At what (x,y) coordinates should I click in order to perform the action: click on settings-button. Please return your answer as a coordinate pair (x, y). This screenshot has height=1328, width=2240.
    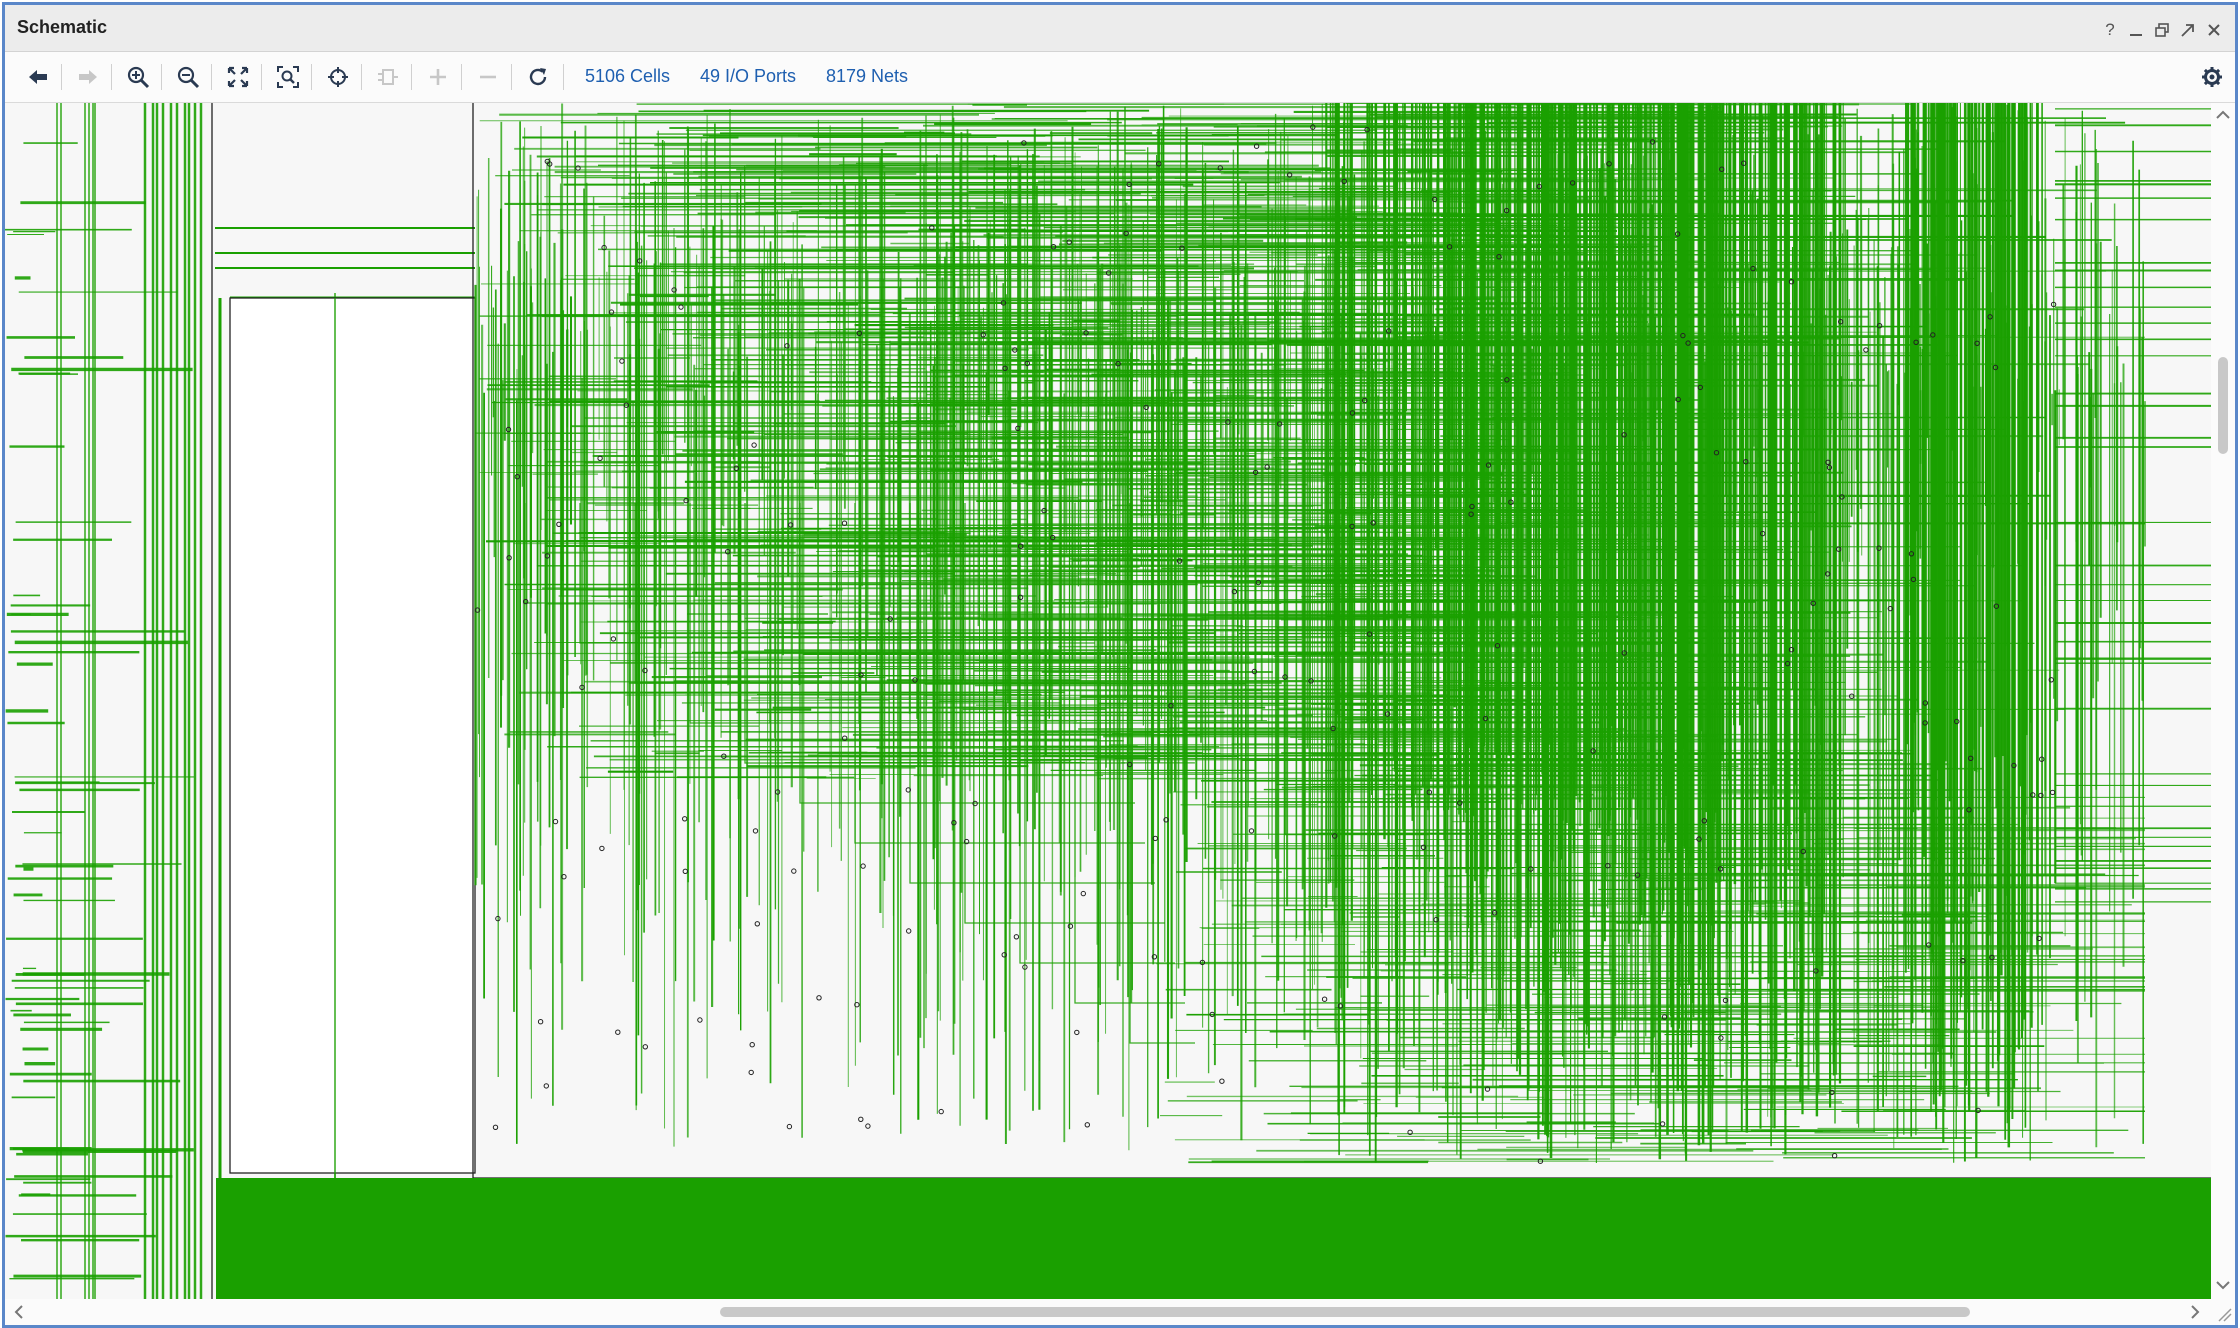
    Looking at the image, I should click on (2212, 77).